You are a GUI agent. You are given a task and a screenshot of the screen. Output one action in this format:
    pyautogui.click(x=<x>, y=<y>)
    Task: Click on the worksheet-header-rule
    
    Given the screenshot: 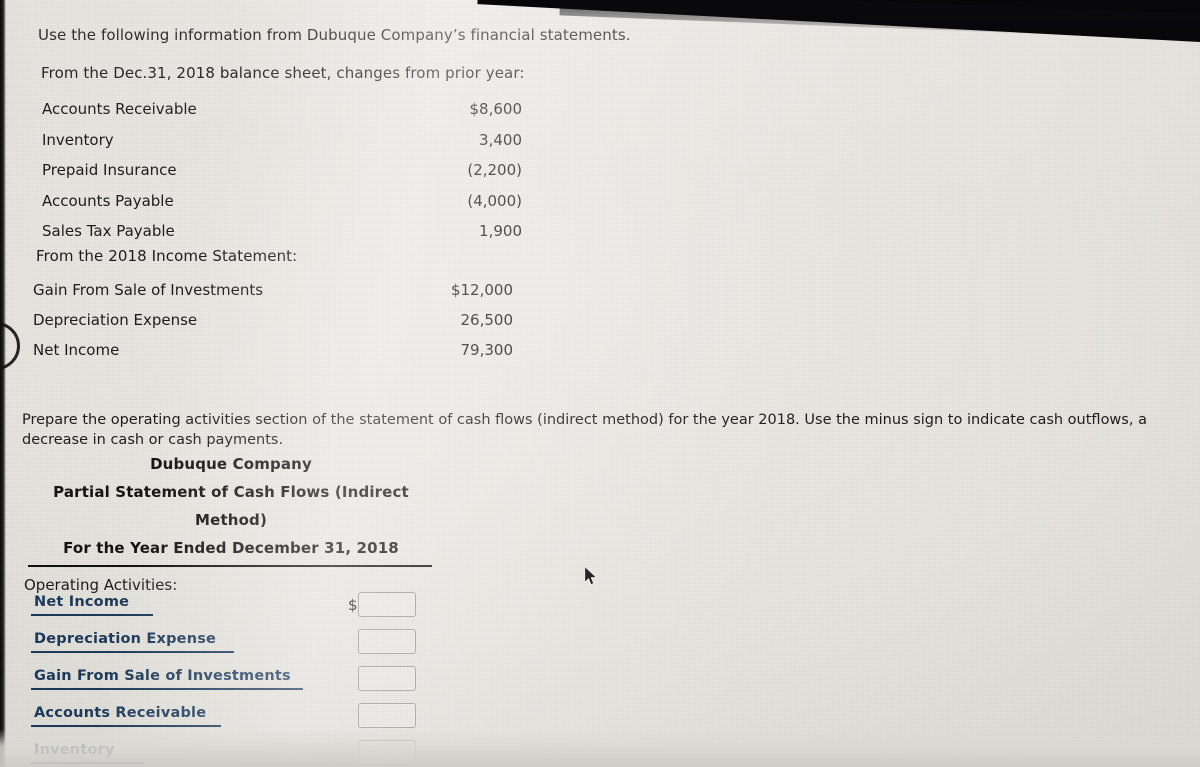 What is the action you would take?
    pyautogui.click(x=230, y=566)
    